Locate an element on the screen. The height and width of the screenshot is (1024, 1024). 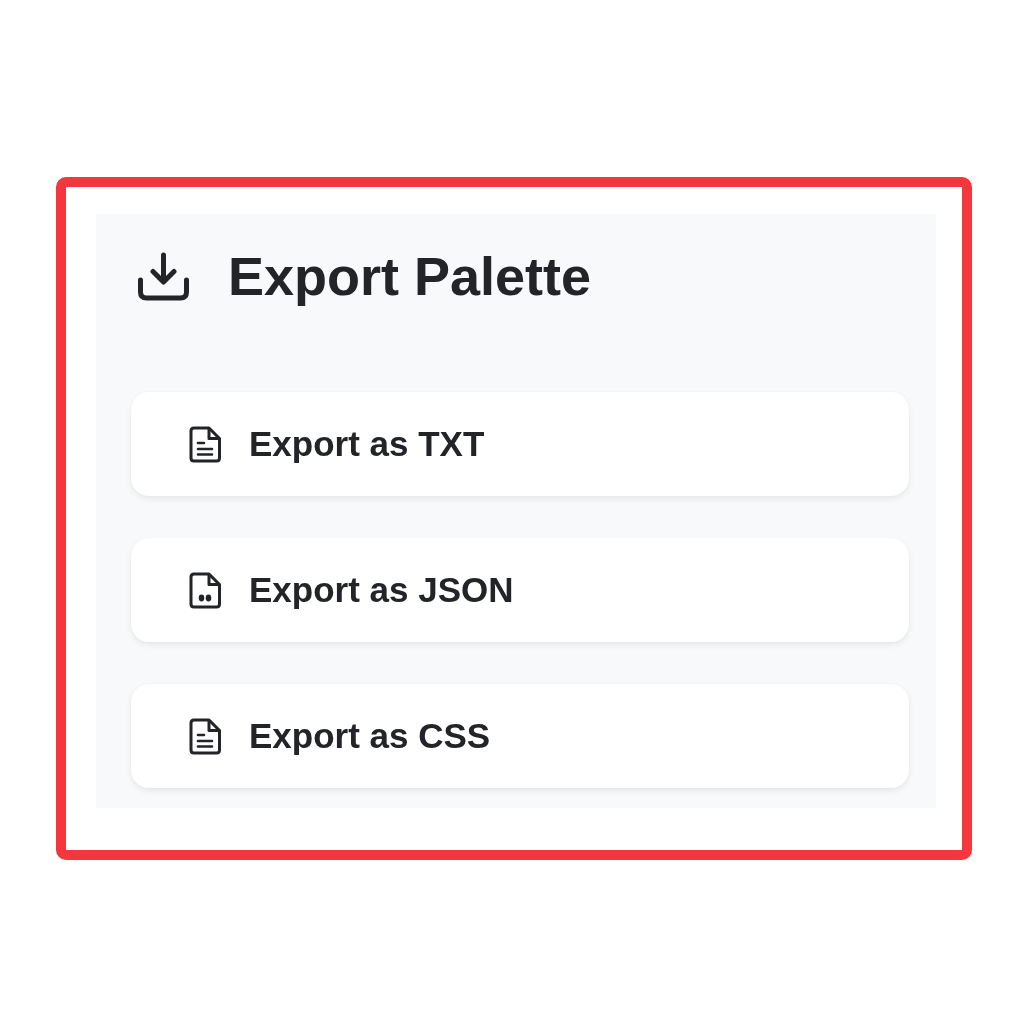
download-icon is located at coordinates (163, 276).